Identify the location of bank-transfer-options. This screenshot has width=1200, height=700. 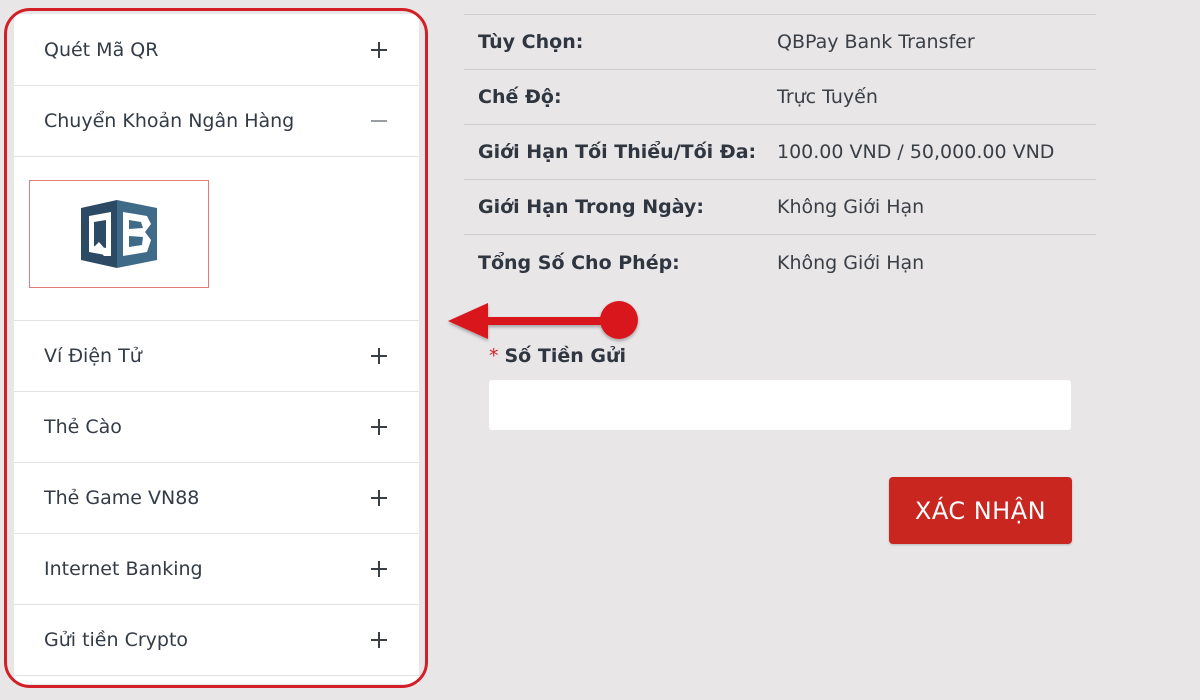
(216, 239).